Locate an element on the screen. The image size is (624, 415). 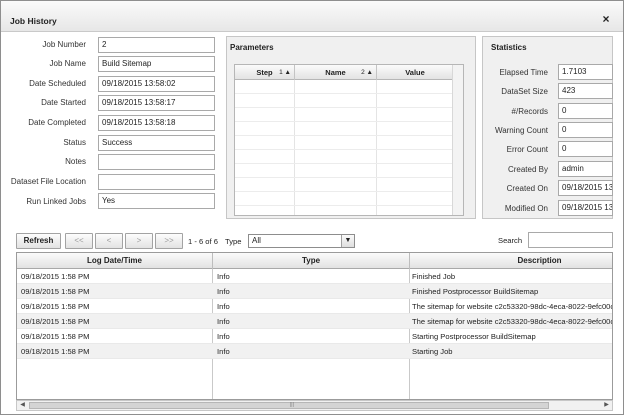
param-col-name: Name 2 ▲ is located at coordinates (336, 72).